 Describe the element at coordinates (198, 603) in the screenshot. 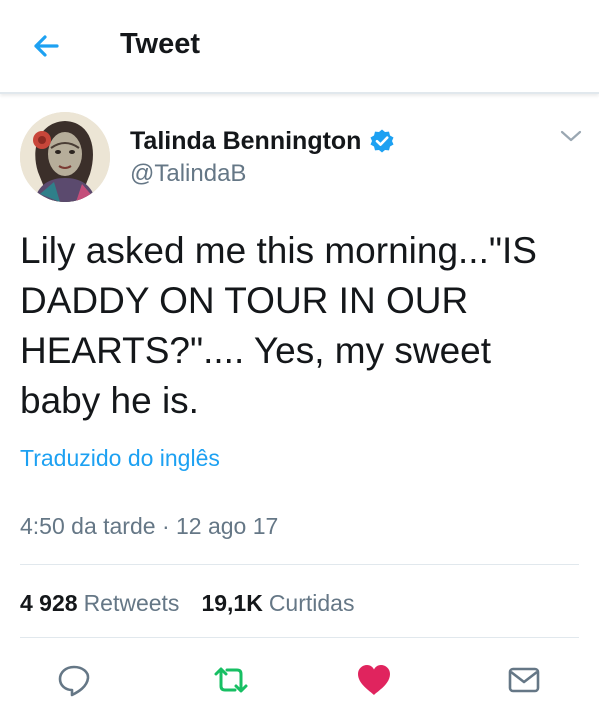

I see `tweet-stats: 4 928 Retweets 19,1K Curtidas` at that location.